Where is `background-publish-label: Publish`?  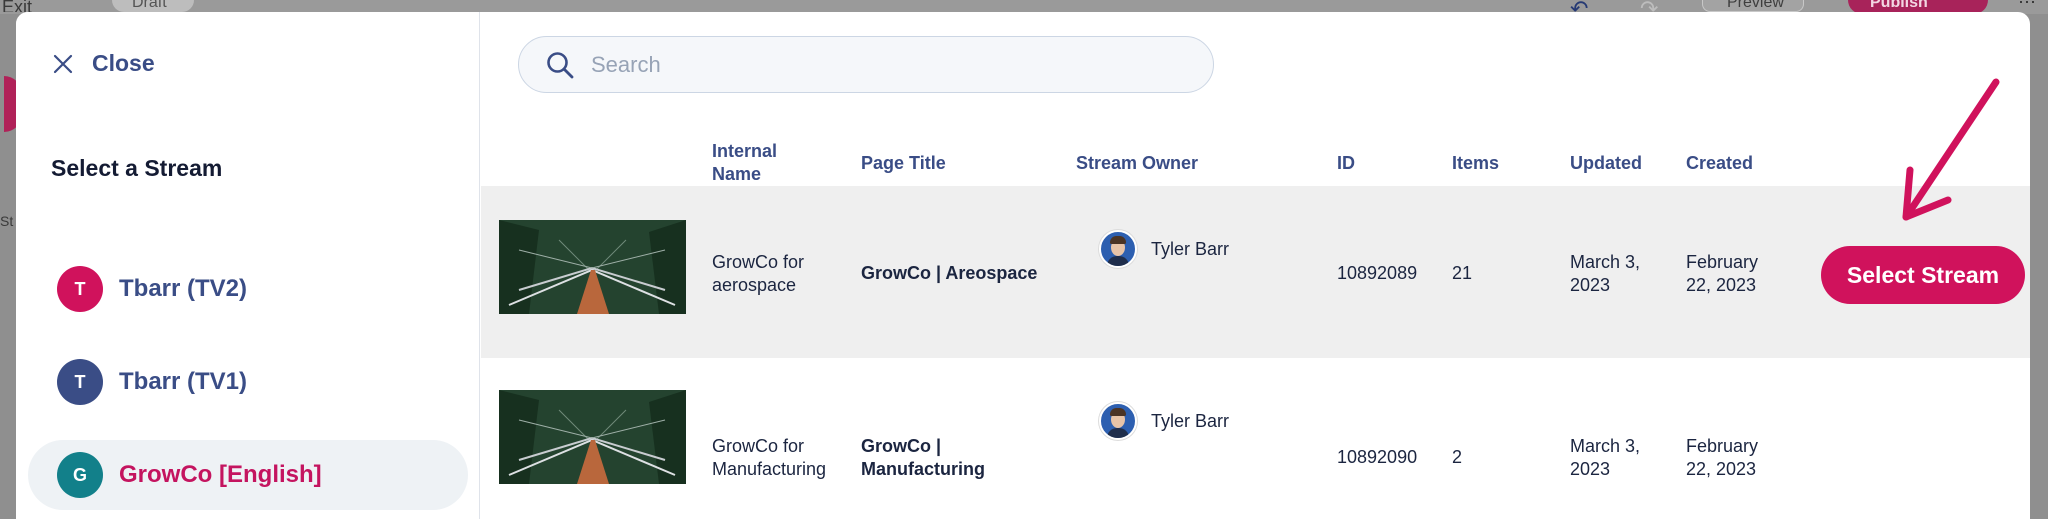 background-publish-label: Publish is located at coordinates (1899, 5).